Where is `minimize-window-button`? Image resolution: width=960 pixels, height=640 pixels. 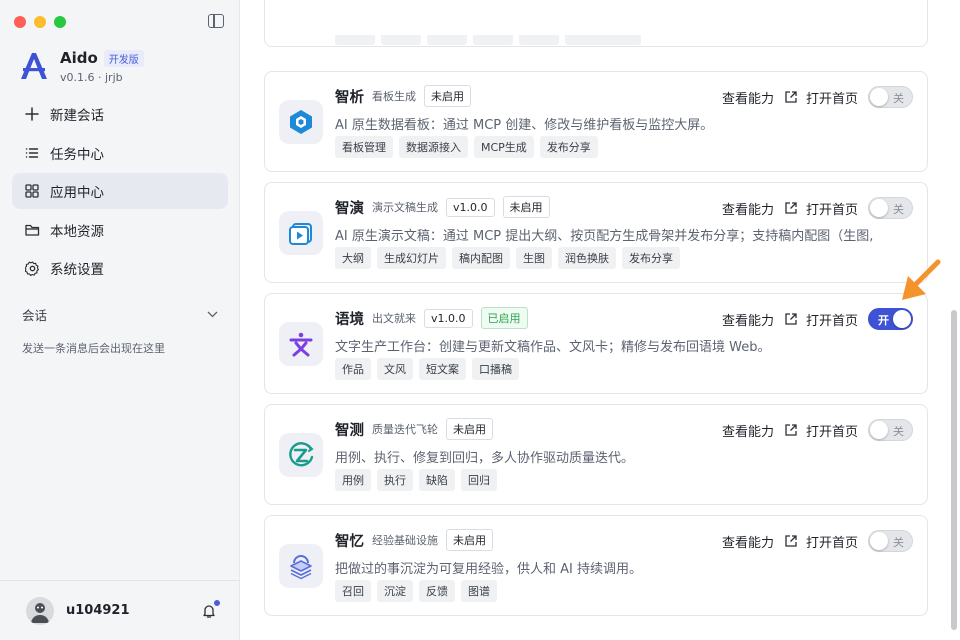
minimize-window-button is located at coordinates (40, 22).